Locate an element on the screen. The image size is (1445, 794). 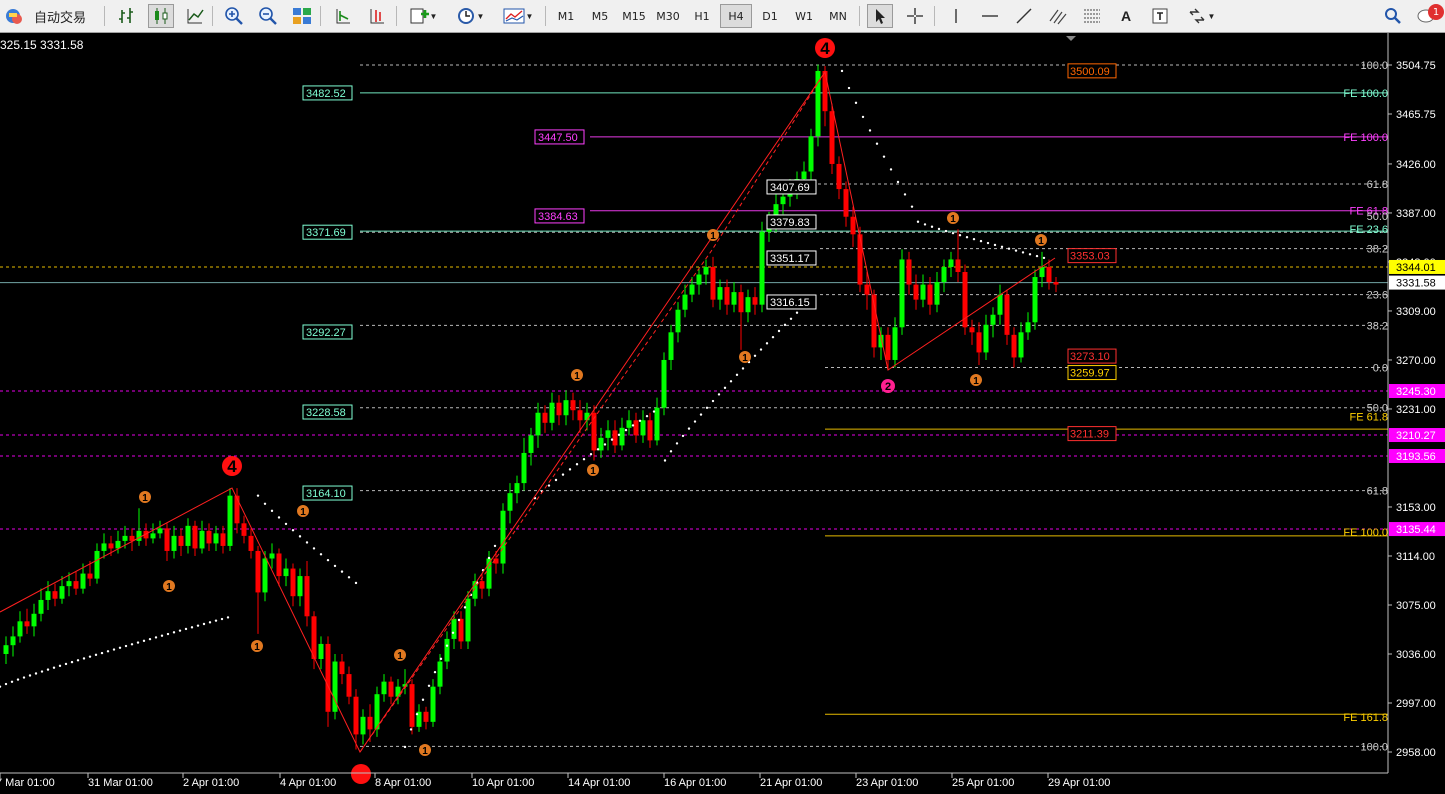
tile-windows-button is located at coordinates (302, 16).